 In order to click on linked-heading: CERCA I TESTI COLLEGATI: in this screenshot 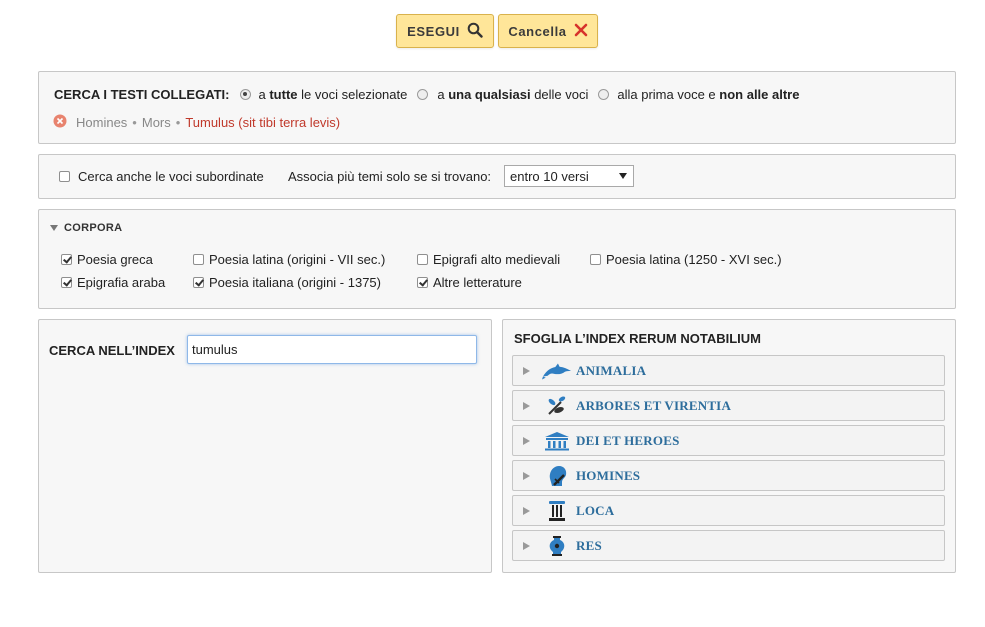, I will do `click(142, 94)`.